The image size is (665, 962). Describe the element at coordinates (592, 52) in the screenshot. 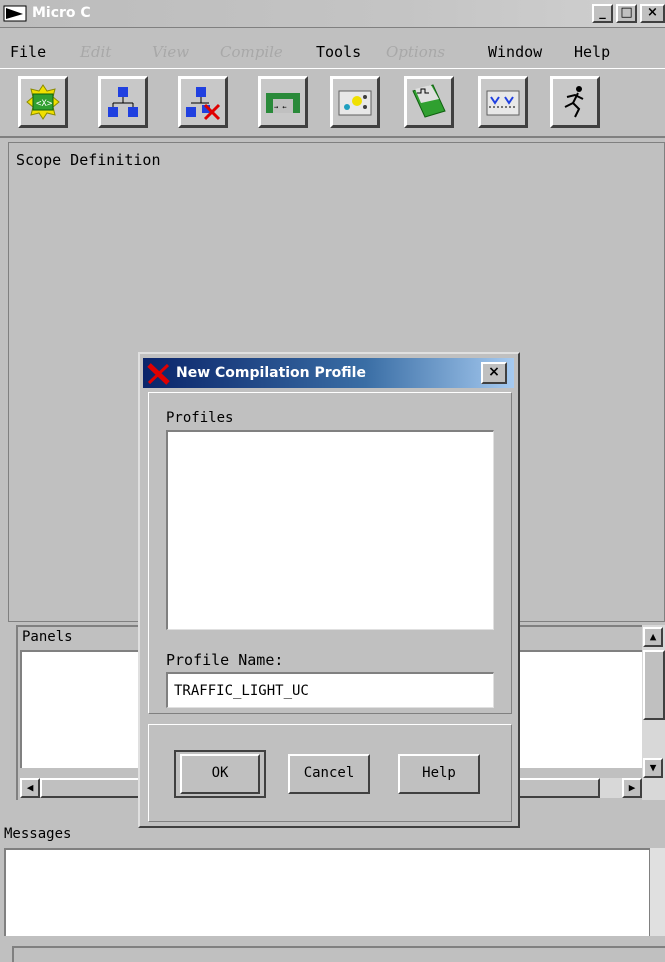

I see `menu-help: Help` at that location.